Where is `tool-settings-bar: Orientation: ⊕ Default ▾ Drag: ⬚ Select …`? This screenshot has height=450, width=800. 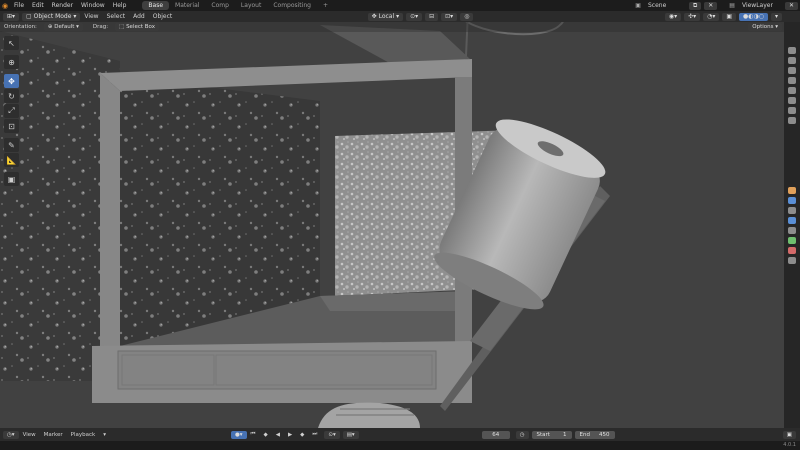
tool-settings-bar: Orientation: ⊕ Default ▾ Drag: ⬚ Select … is located at coordinates (400, 27).